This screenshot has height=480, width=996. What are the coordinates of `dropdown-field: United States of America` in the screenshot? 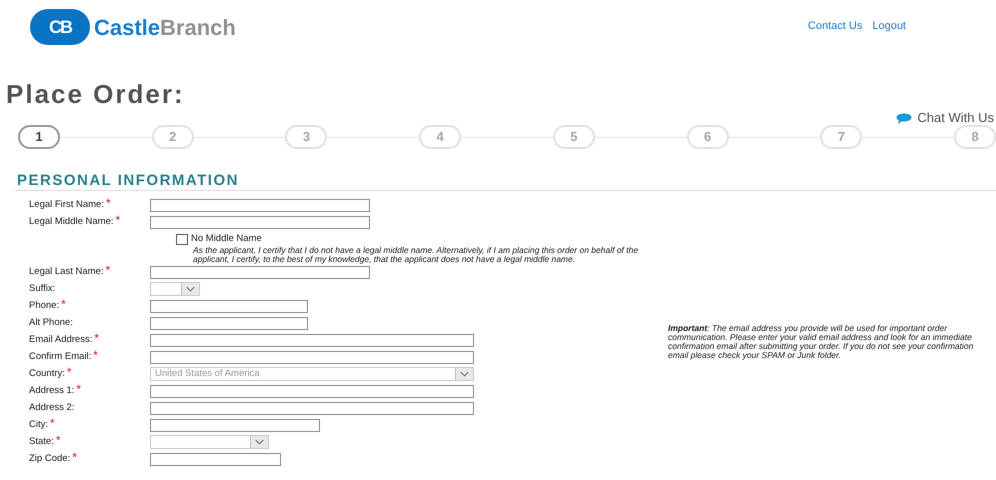 It's located at (312, 374).